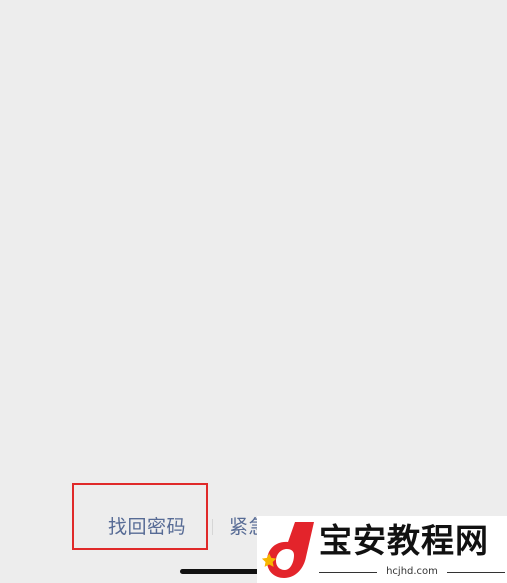 Image resolution: width=507 pixels, height=583 pixels. I want to click on watermark-url: hcjhd.com, so click(412, 571).